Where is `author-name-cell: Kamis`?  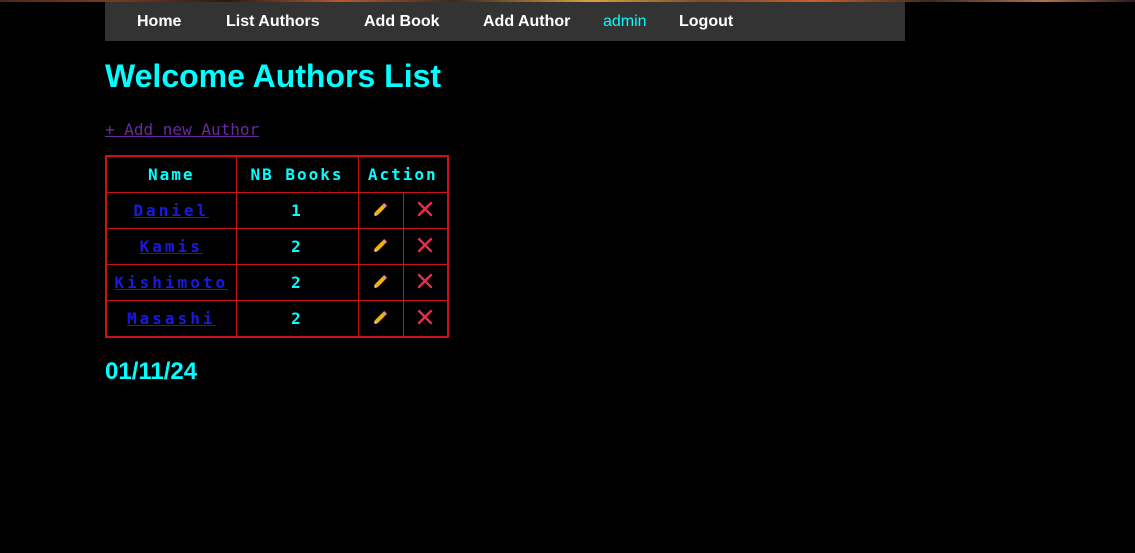 author-name-cell: Kamis is located at coordinates (171, 246).